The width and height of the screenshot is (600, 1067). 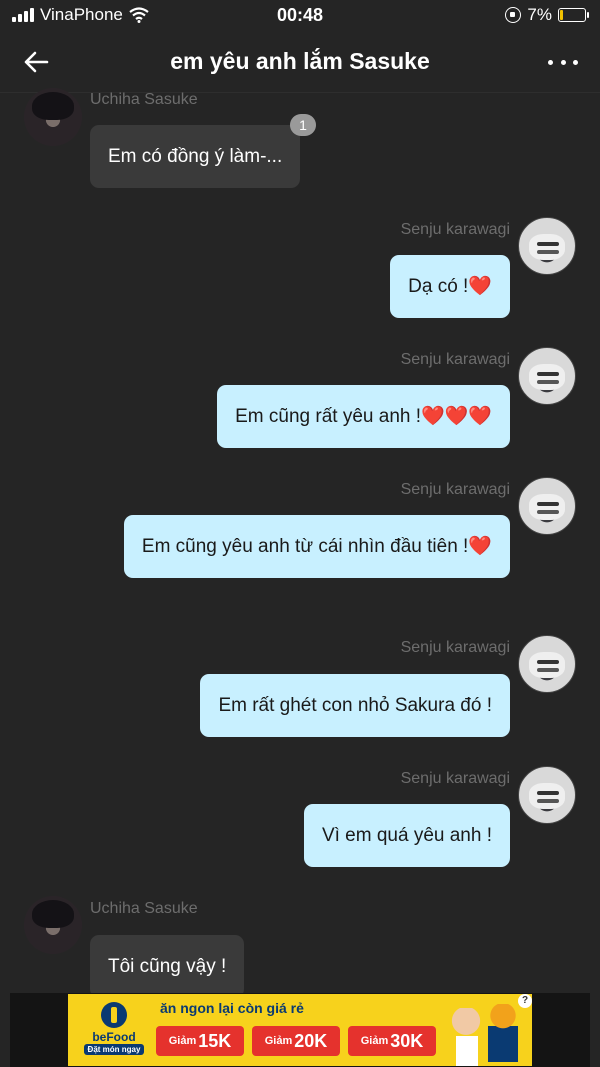 I want to click on message-text: Tôi cũng vậy !, so click(x=167, y=966).